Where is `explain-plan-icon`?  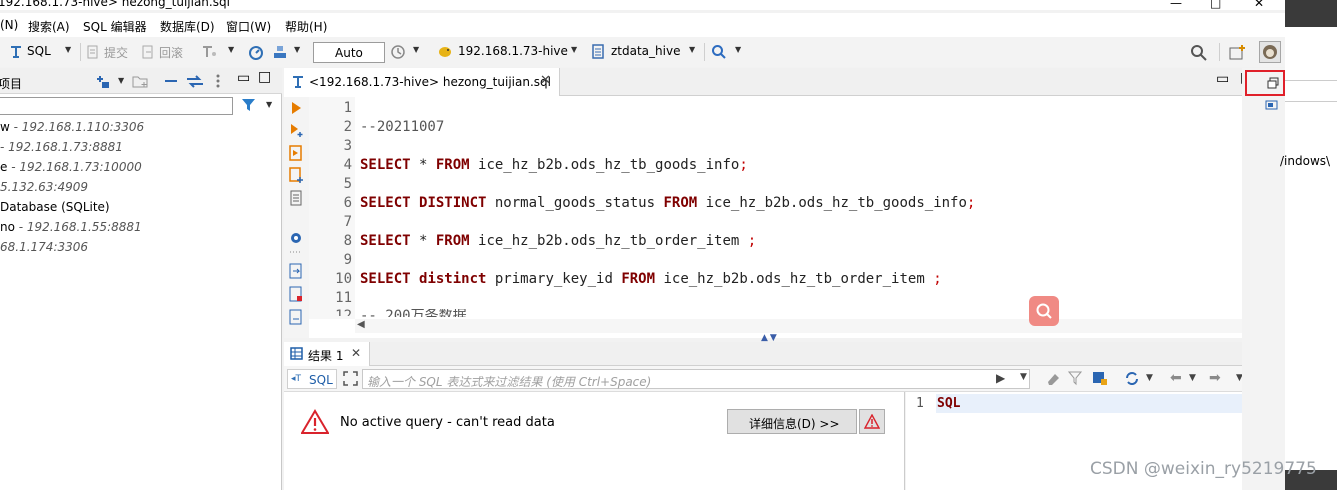
explain-plan-icon is located at coordinates (296, 198).